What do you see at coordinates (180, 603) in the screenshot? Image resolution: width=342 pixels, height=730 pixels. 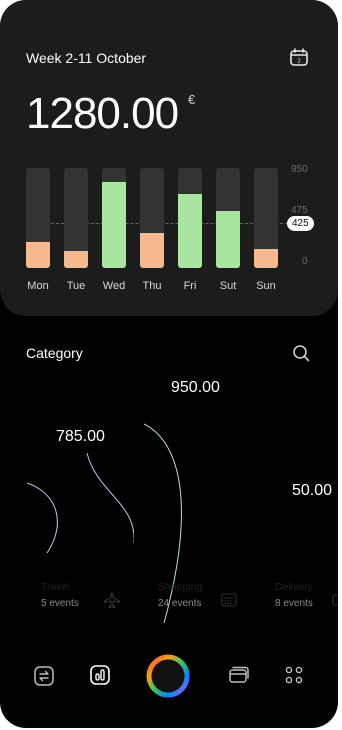 I see `category-events: 24 events` at bounding box center [180, 603].